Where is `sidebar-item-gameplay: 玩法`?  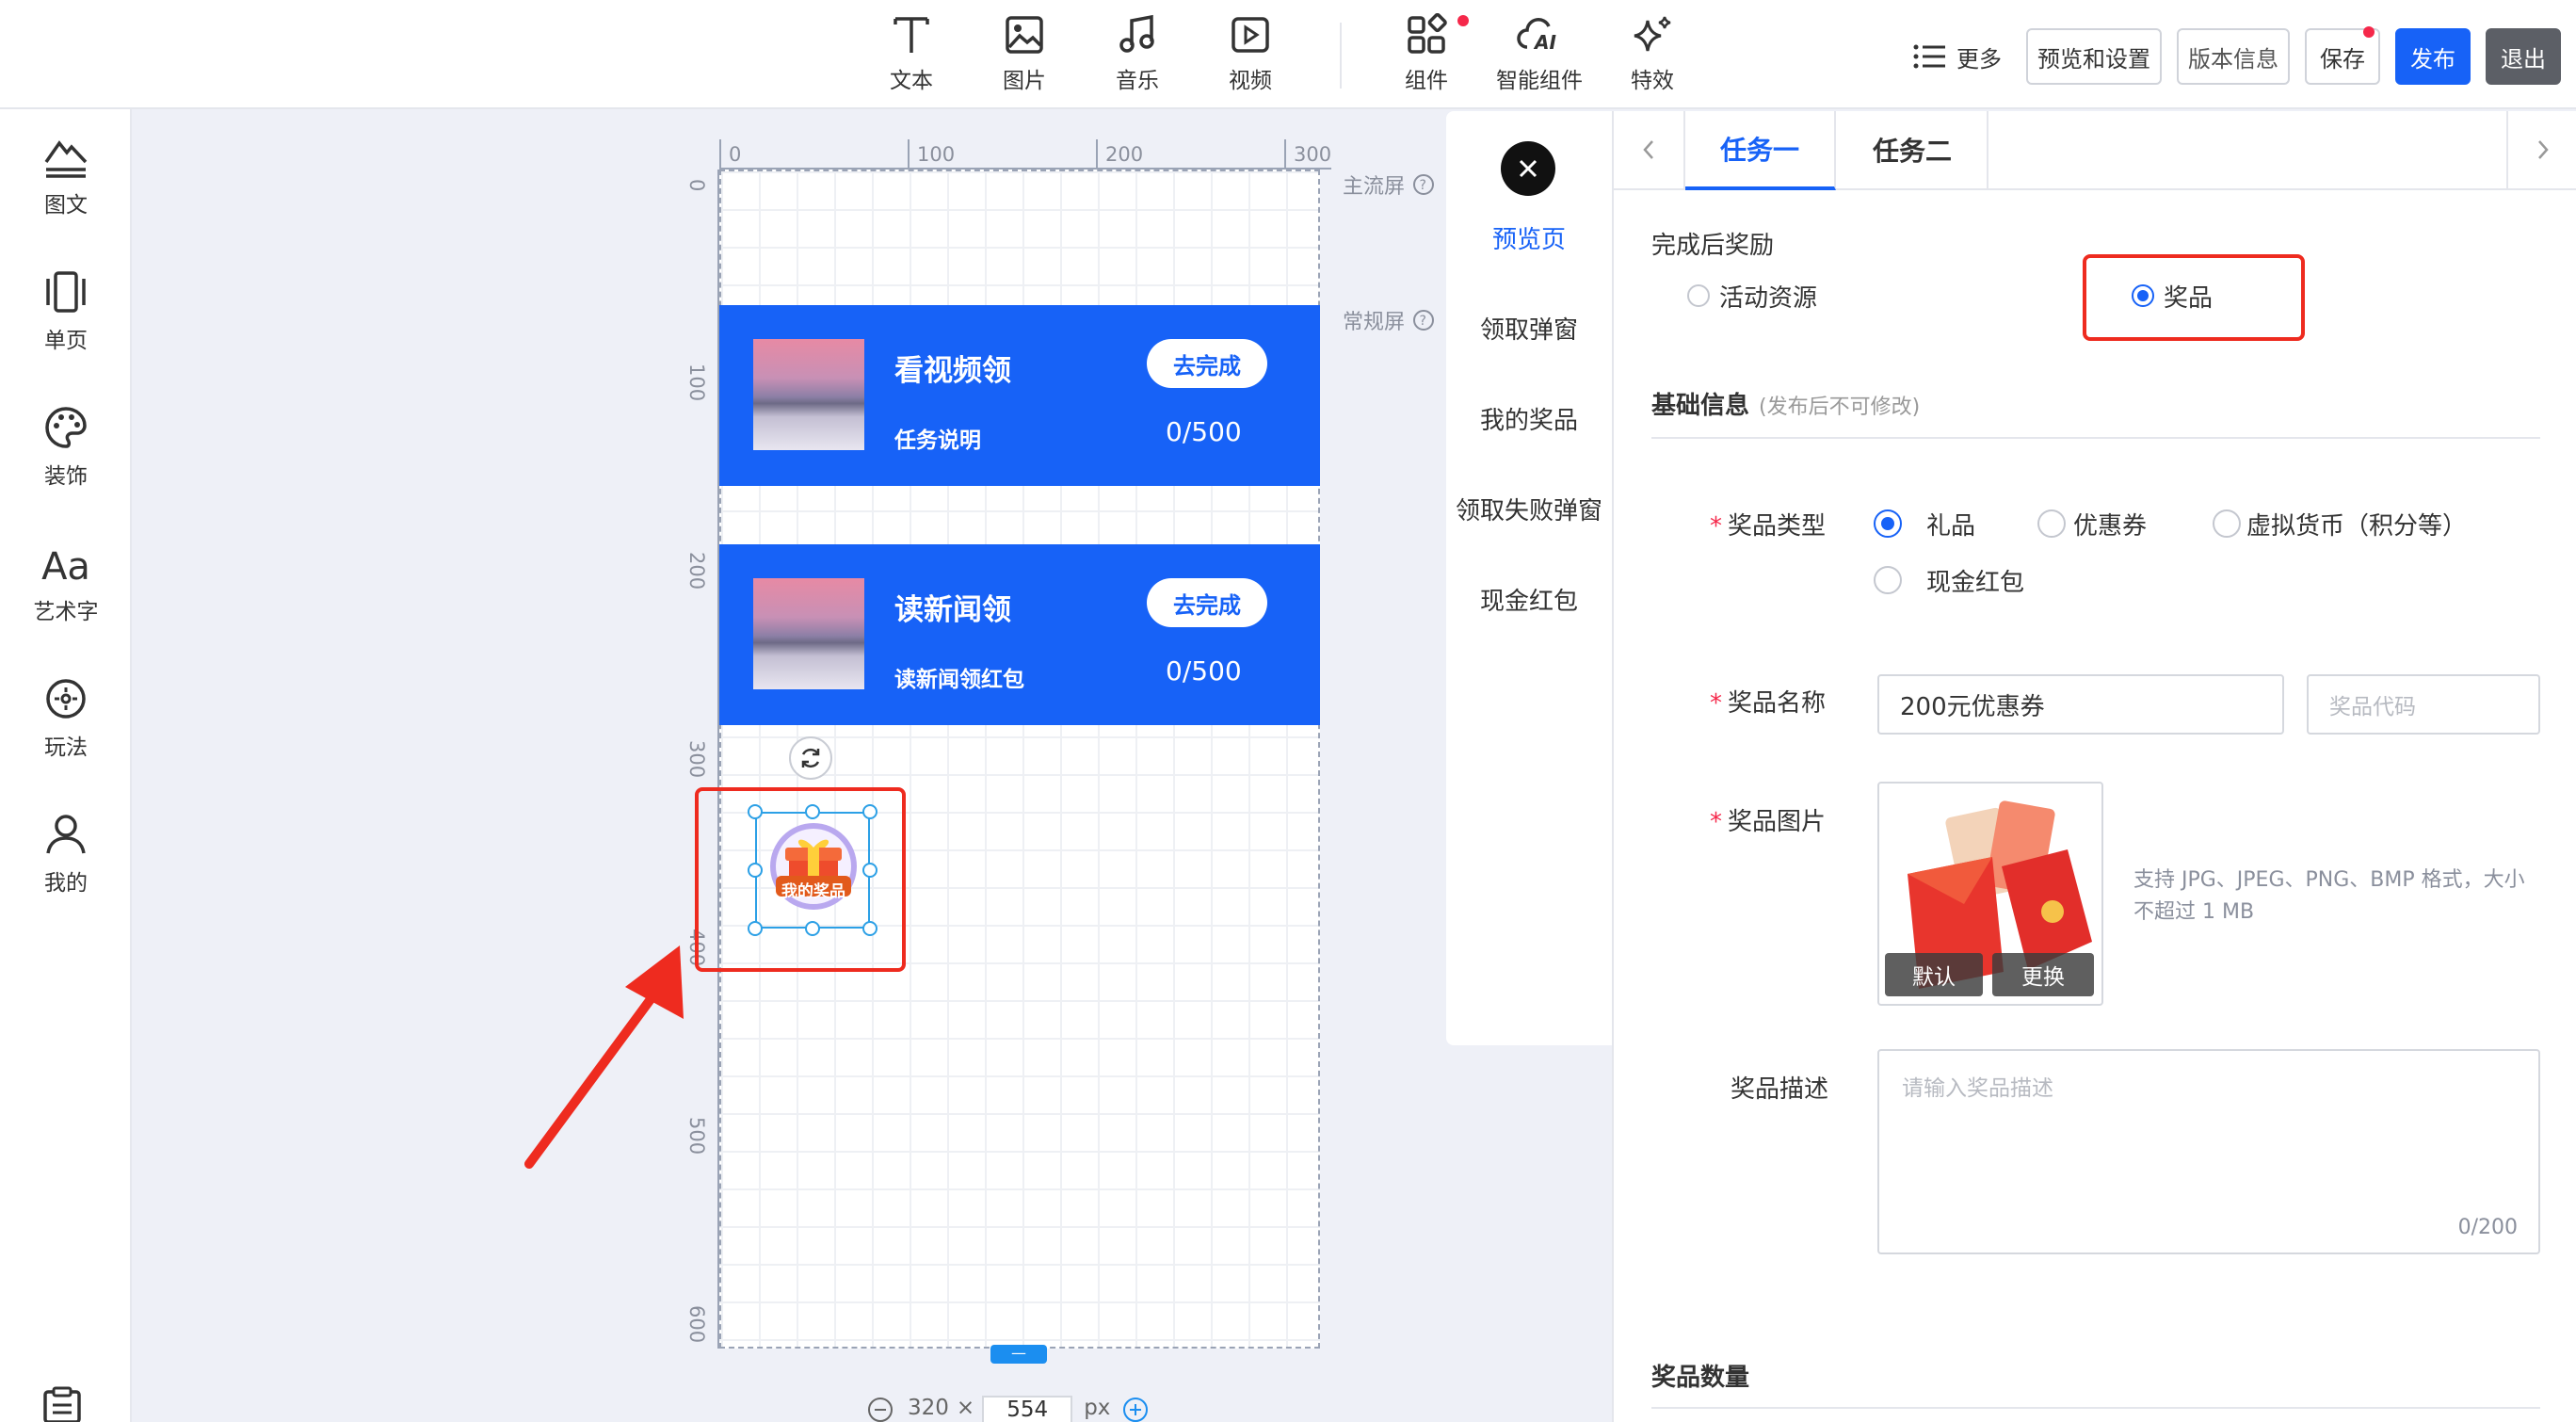
sidebar-item-gameplay: 玩法 is located at coordinates (66, 718).